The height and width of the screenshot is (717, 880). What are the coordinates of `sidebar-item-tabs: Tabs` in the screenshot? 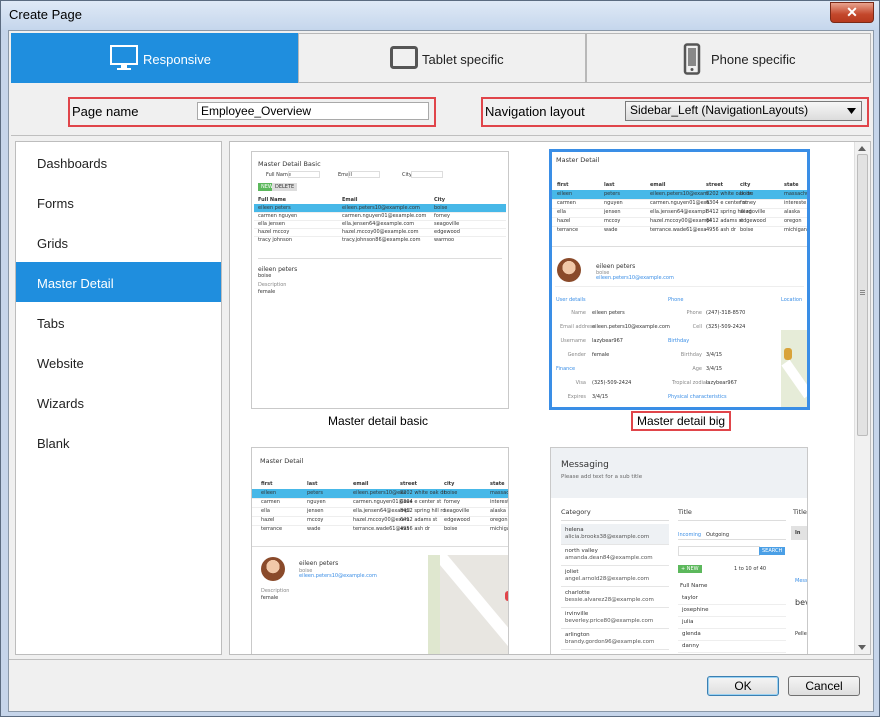 It's located at (118, 322).